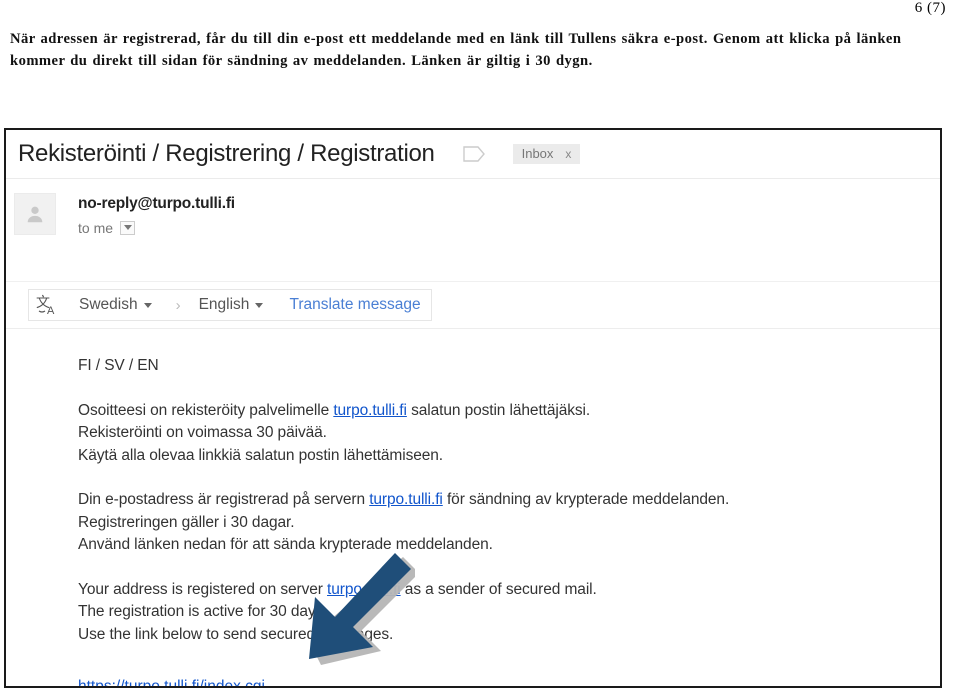 This screenshot has width=960, height=697. Describe the element at coordinates (156, 214) in the screenshot. I see `sender-meta: no-reply@turpo.tulli.fi to me` at that location.